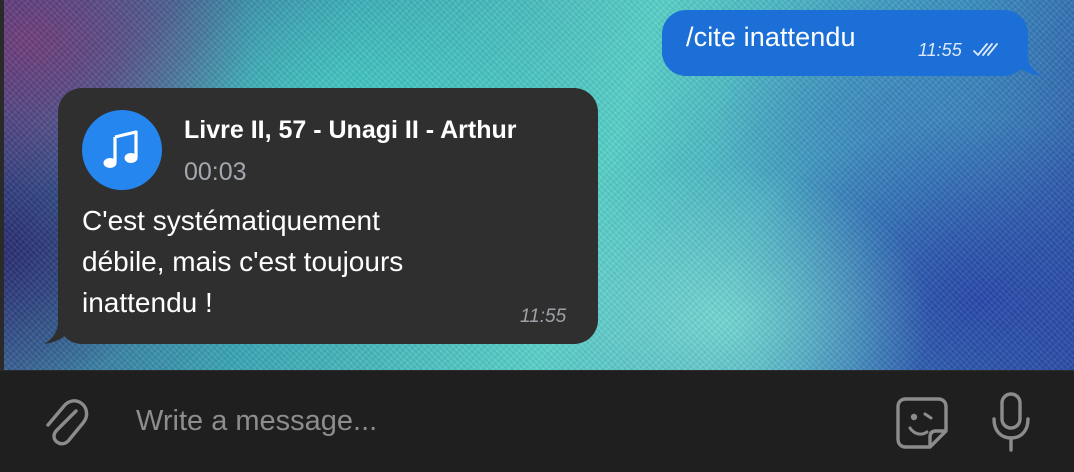 This screenshot has height=472, width=1074. What do you see at coordinates (922, 423) in the screenshot?
I see `sticker-icon` at bounding box center [922, 423].